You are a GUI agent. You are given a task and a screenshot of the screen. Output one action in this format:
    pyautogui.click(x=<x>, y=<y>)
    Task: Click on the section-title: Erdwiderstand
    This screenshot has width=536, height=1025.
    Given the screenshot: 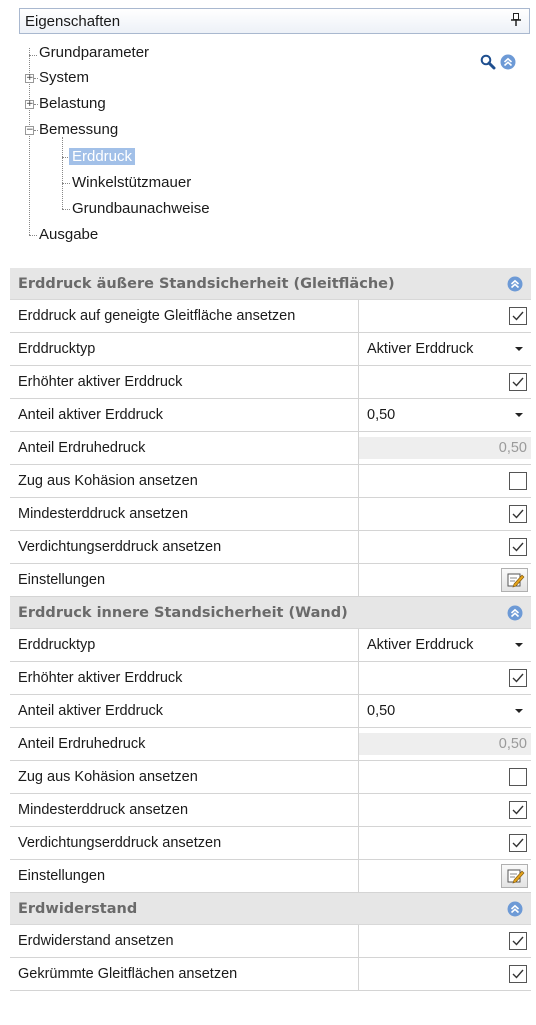 What is the action you would take?
    pyautogui.click(x=78, y=908)
    